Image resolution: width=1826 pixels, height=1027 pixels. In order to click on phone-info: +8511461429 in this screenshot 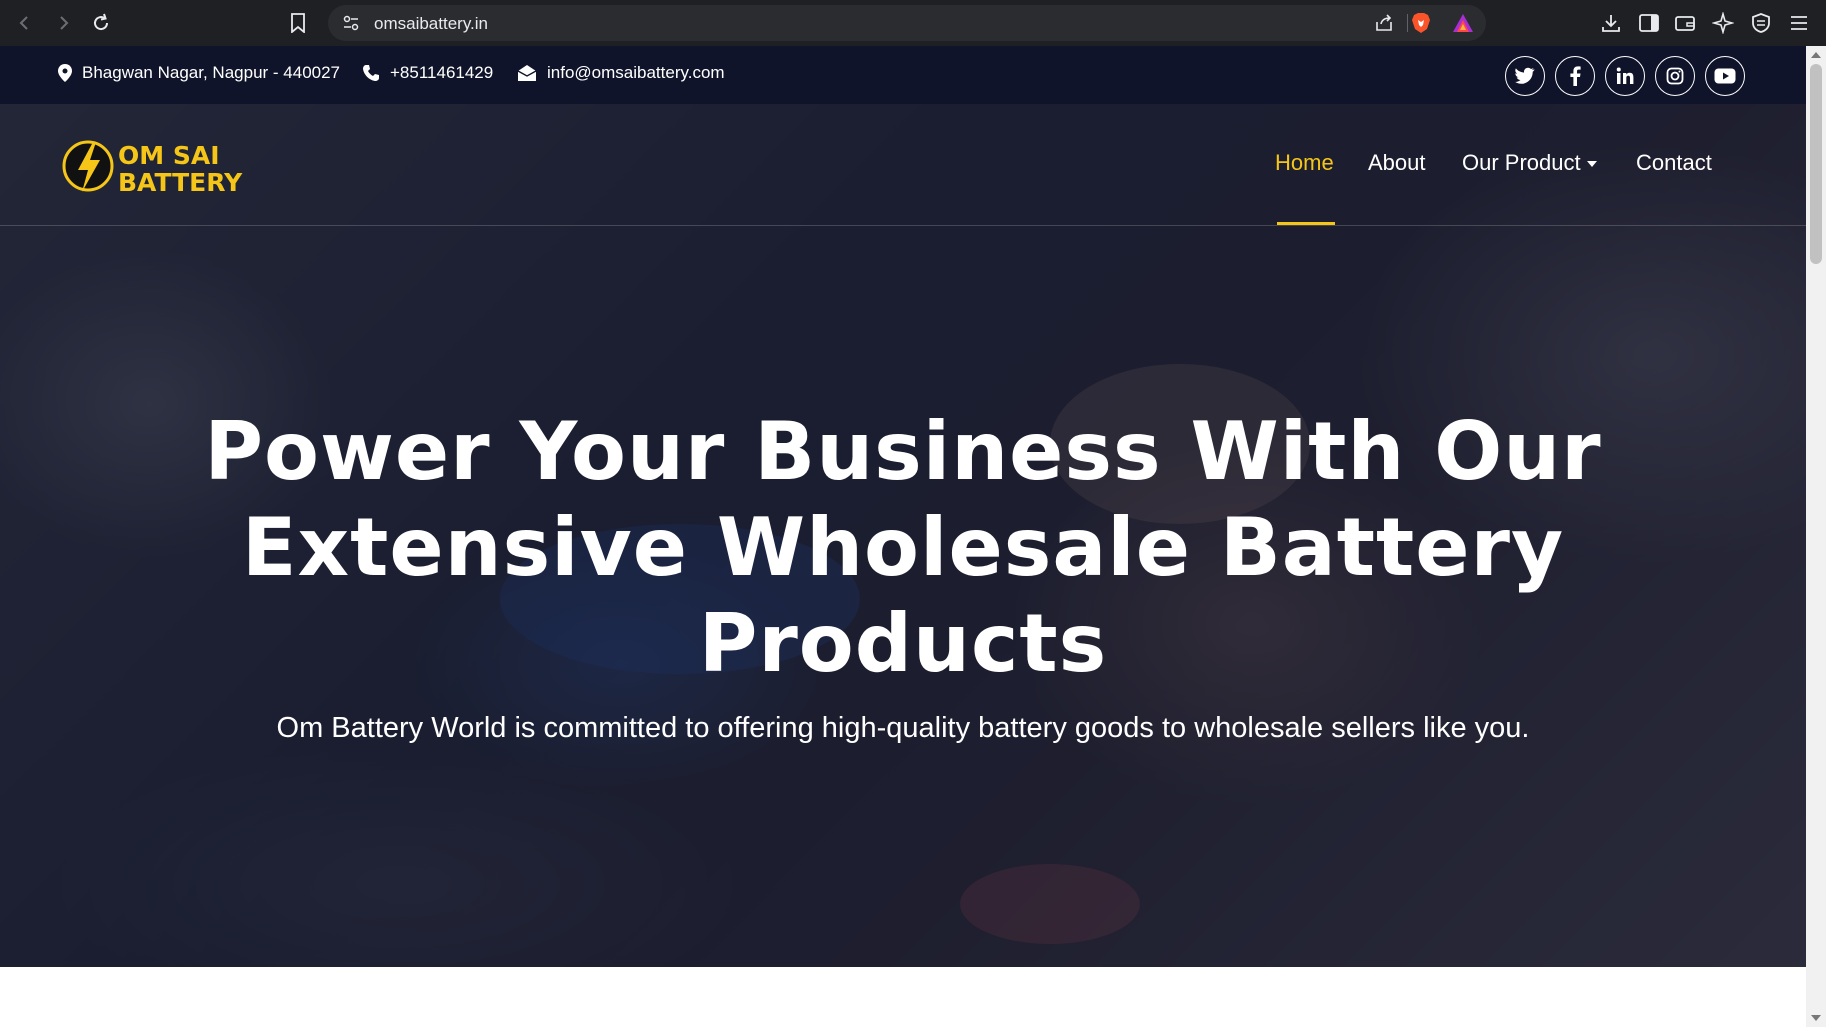, I will do `click(427, 73)`.